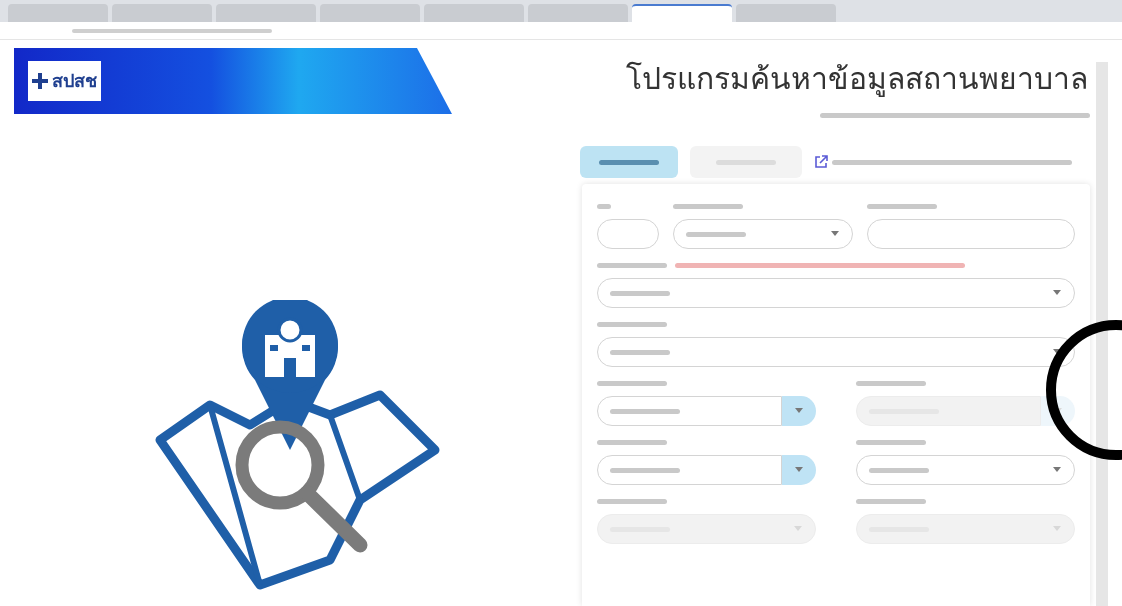 This screenshot has width=1122, height=606. I want to click on cross-logo-icon, so click(40, 81).